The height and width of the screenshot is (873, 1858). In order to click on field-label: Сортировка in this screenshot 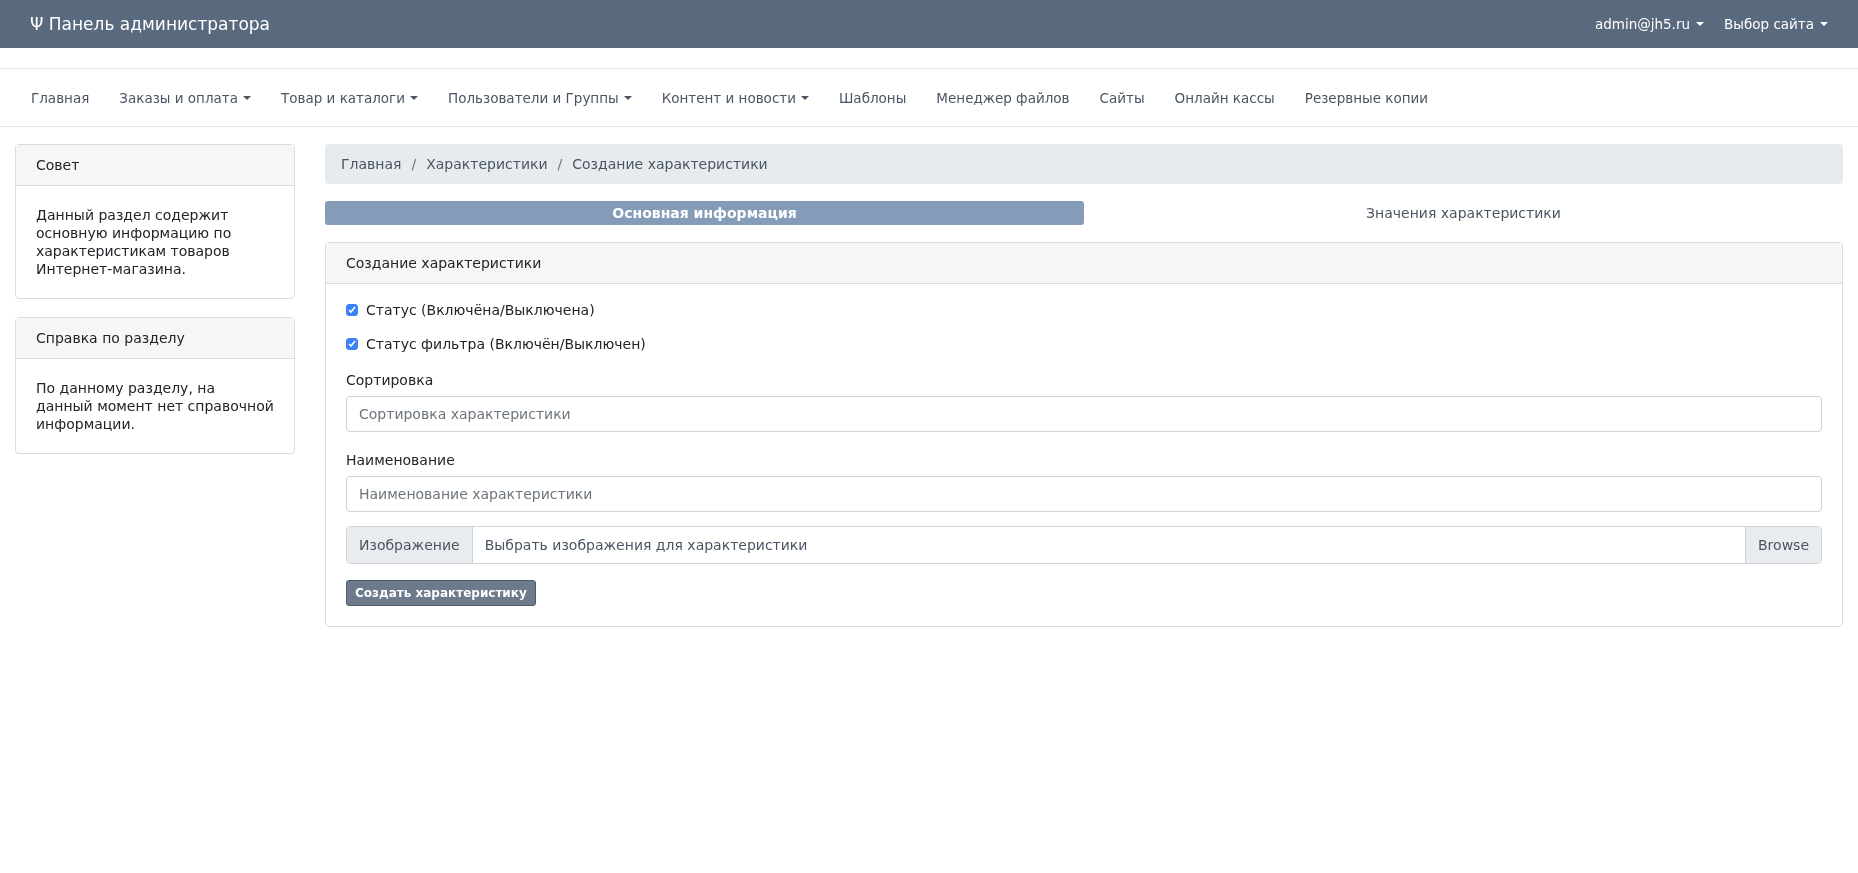, I will do `click(390, 380)`.